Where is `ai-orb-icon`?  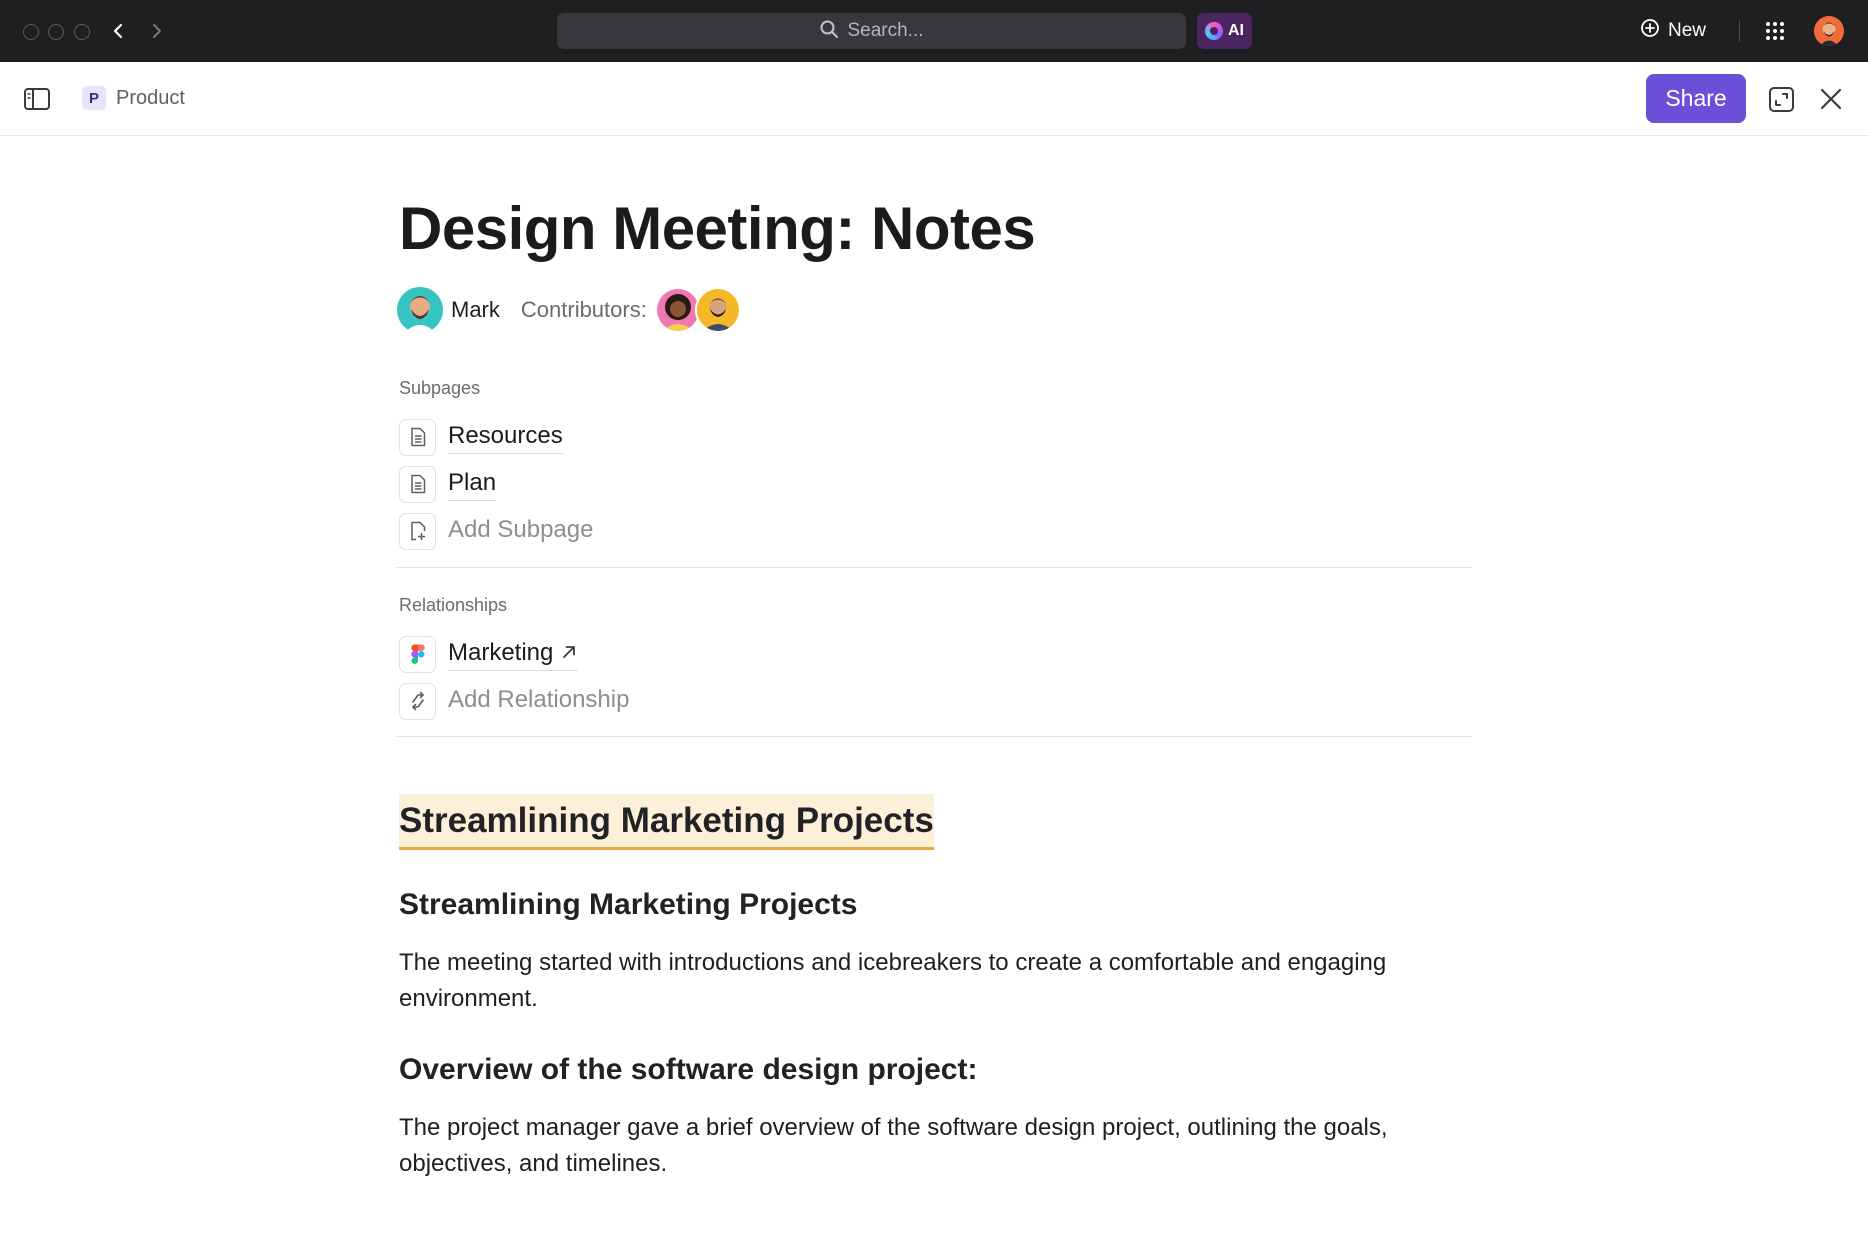 ai-orb-icon is located at coordinates (1214, 31).